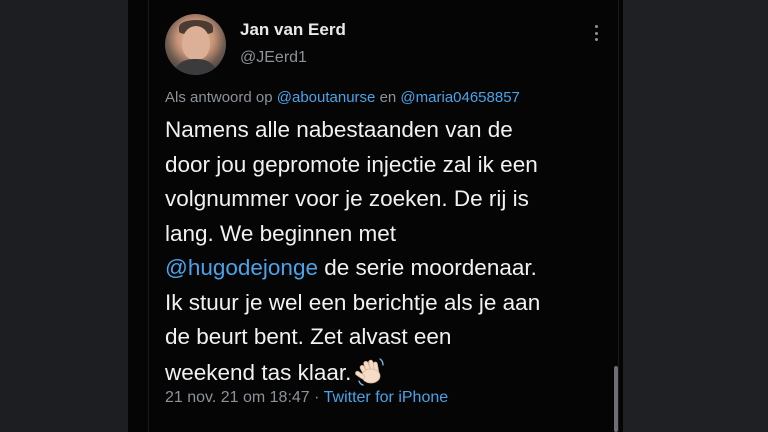 This screenshot has height=432, width=768. I want to click on tweet-line: volgnummer voor je zoeken. De rij is, so click(347, 198).